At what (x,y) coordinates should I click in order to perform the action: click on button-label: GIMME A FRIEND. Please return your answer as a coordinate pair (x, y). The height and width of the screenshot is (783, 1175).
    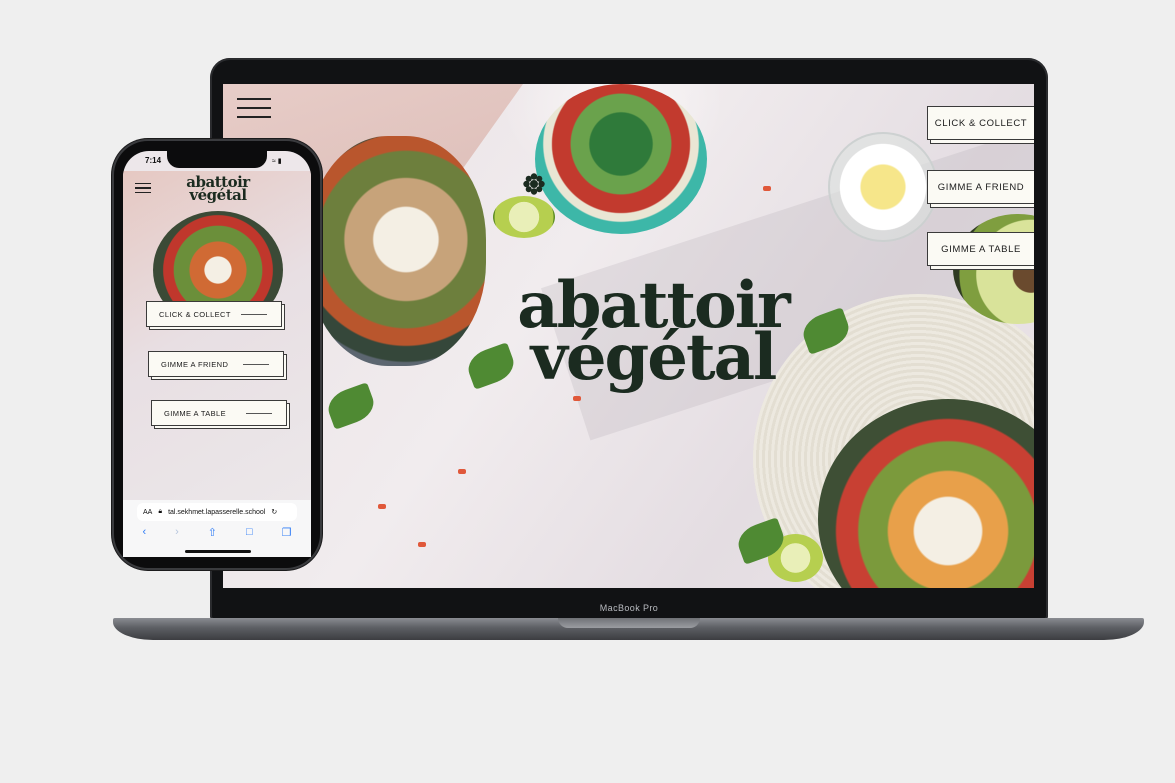
    Looking at the image, I should click on (195, 364).